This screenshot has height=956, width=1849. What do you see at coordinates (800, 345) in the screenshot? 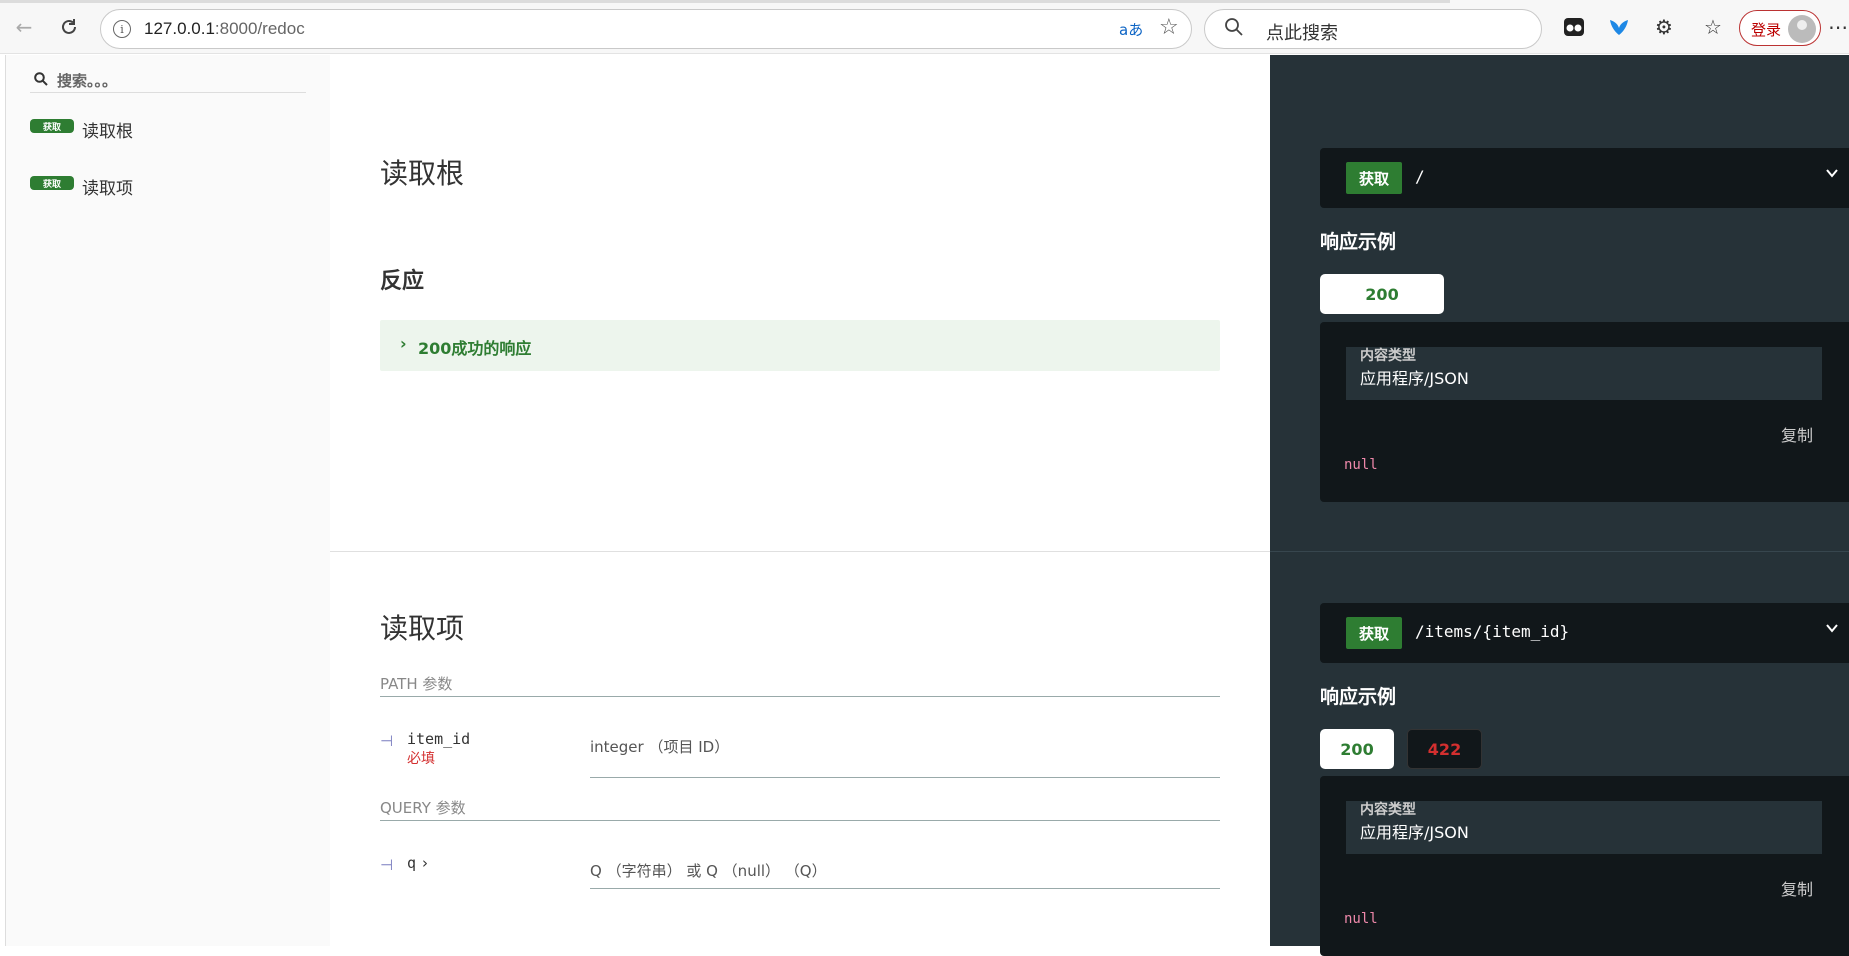
I see `response-200-toggle: › 200成功的响应` at bounding box center [800, 345].